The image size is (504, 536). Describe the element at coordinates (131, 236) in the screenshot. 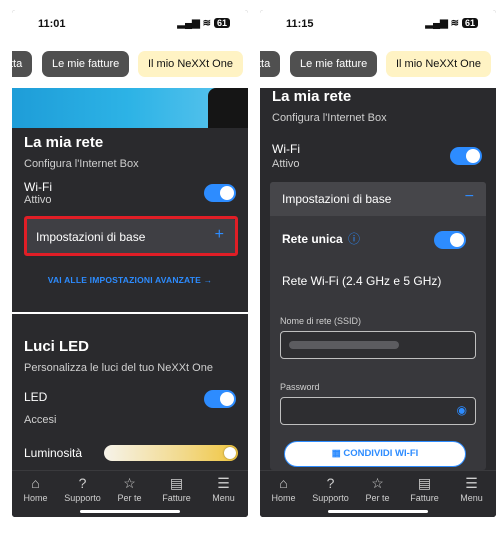

I see `highlight-box` at that location.